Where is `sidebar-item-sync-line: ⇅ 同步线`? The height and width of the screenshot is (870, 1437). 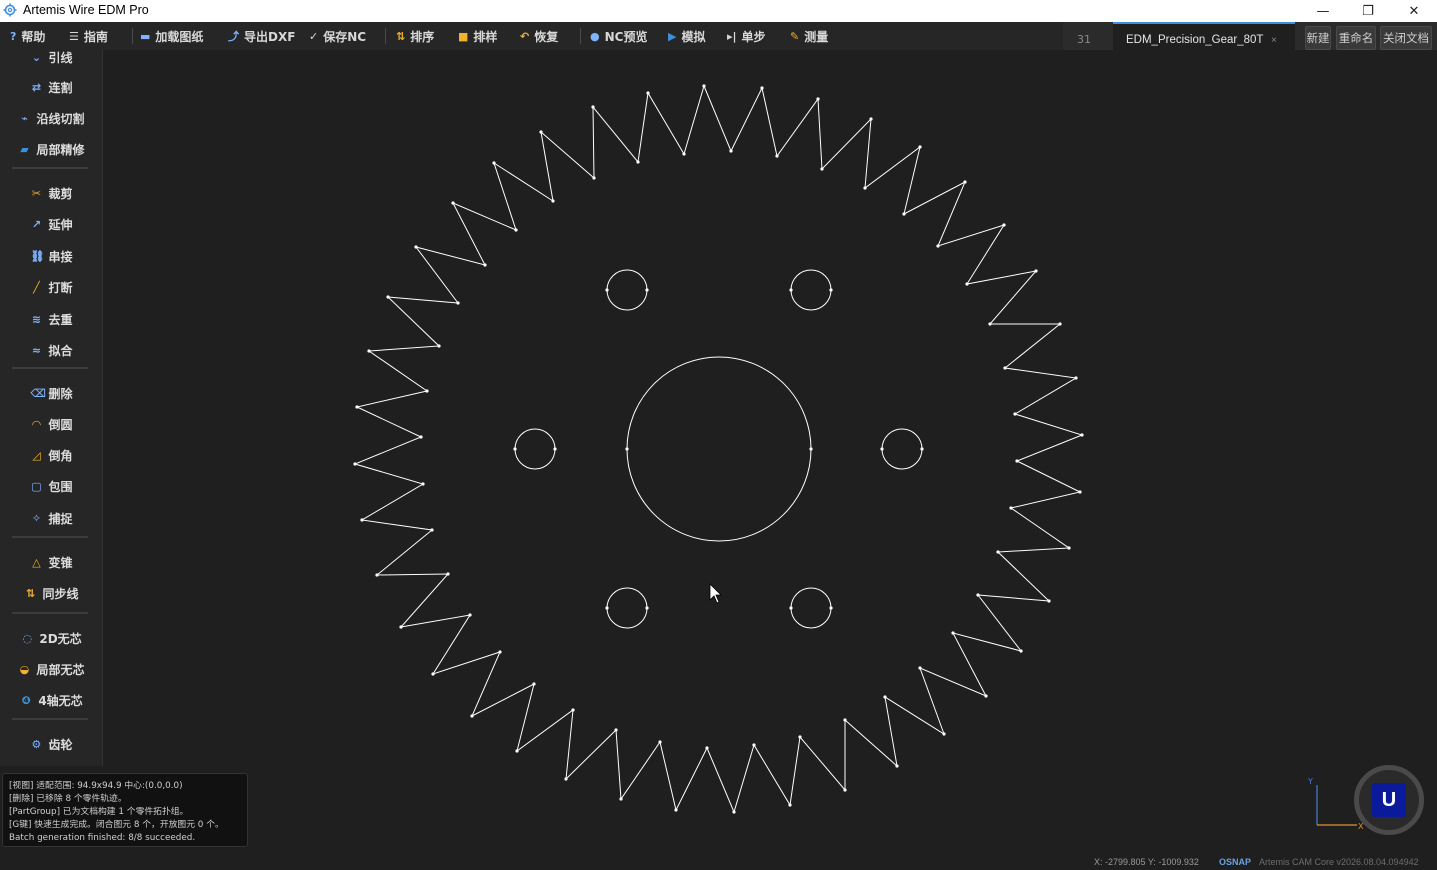 sidebar-item-sync-line: ⇅ 同步线 is located at coordinates (51, 593).